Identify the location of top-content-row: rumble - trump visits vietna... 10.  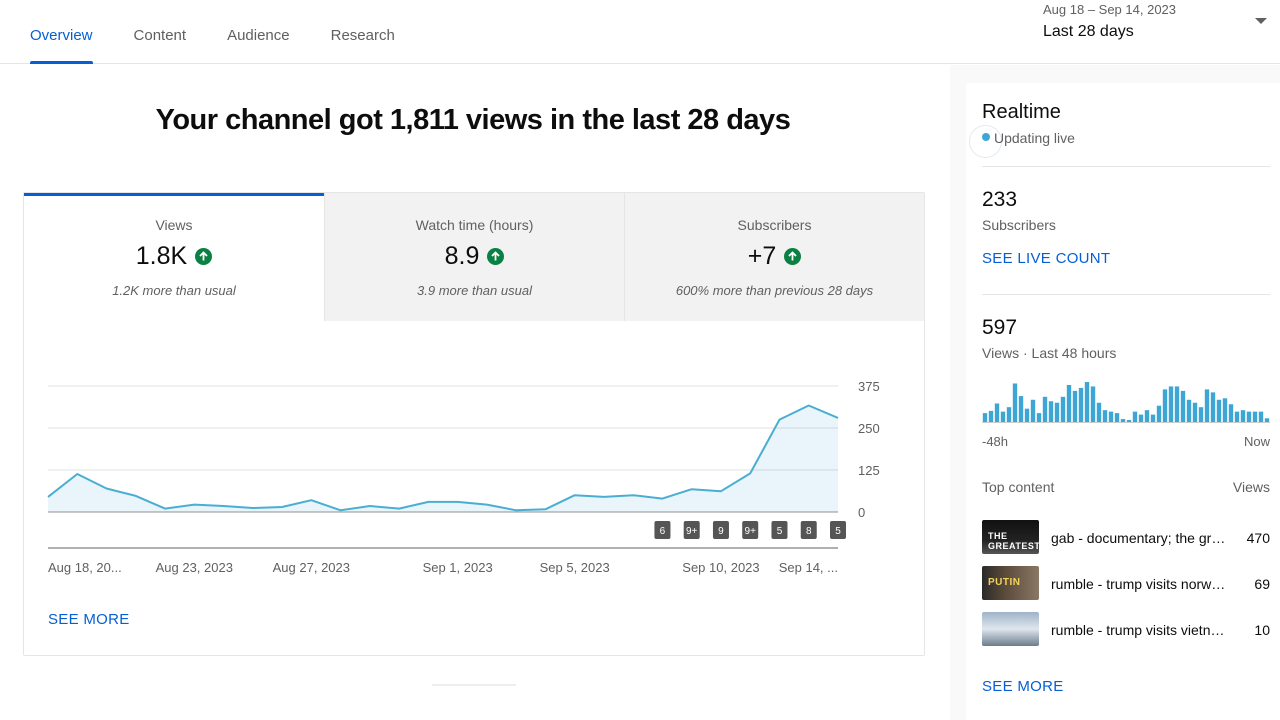
(1126, 630).